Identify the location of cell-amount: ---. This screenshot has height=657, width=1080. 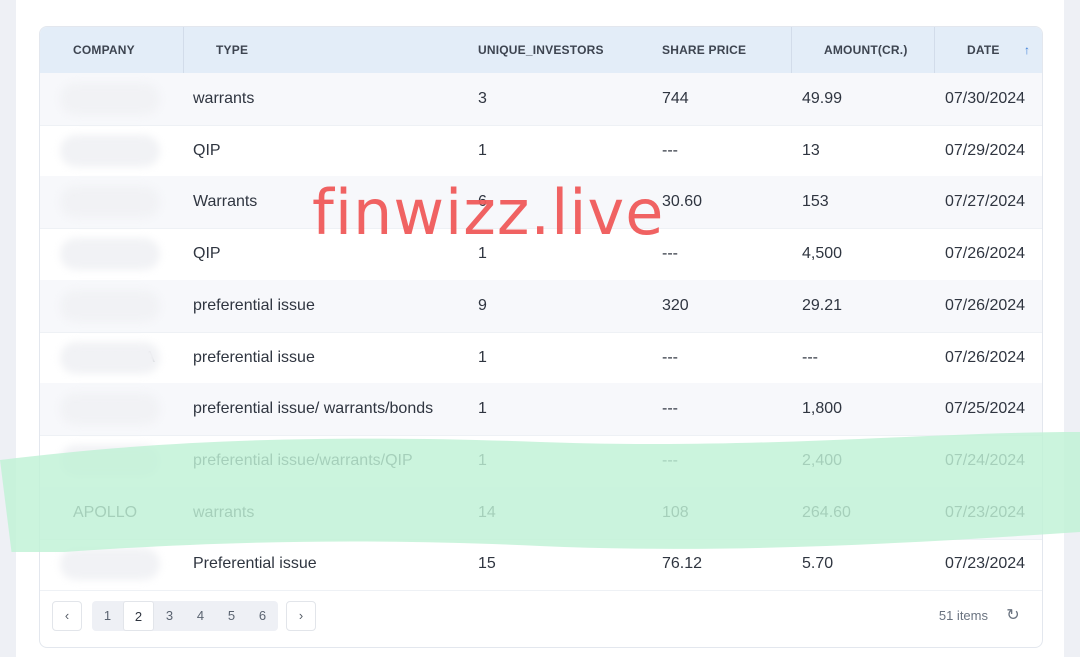
(810, 357).